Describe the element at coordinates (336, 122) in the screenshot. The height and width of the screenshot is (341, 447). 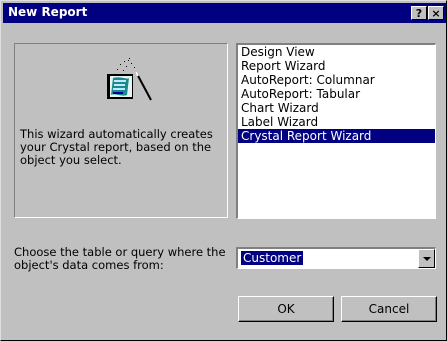
I see `list-item: Label Wizard` at that location.